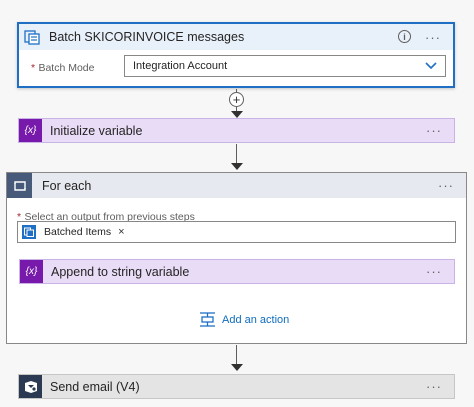  Describe the element at coordinates (431, 67) in the screenshot. I see `chevron-down-icon` at that location.